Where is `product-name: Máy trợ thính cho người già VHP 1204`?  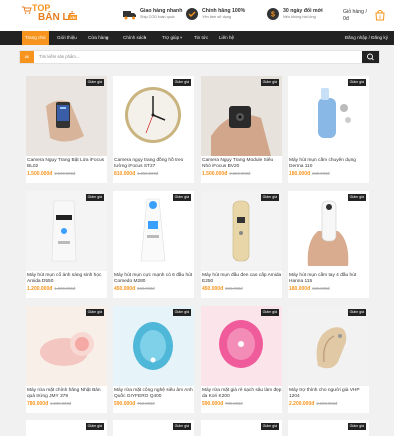 product-name: Máy trợ thính cho người già VHP 1204 is located at coordinates (329, 394).